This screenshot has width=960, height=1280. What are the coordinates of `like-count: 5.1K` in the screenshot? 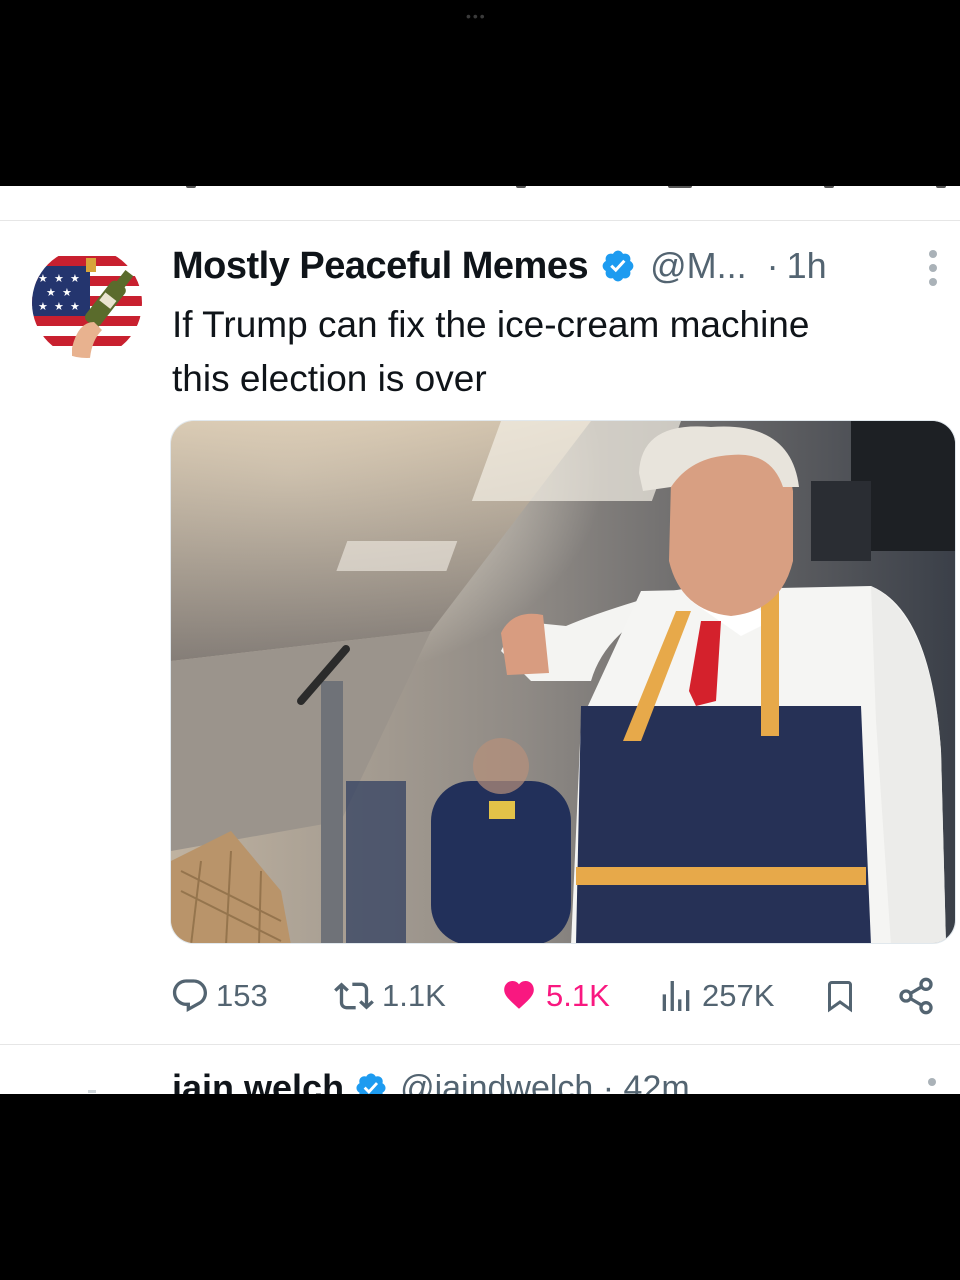 It's located at (578, 995).